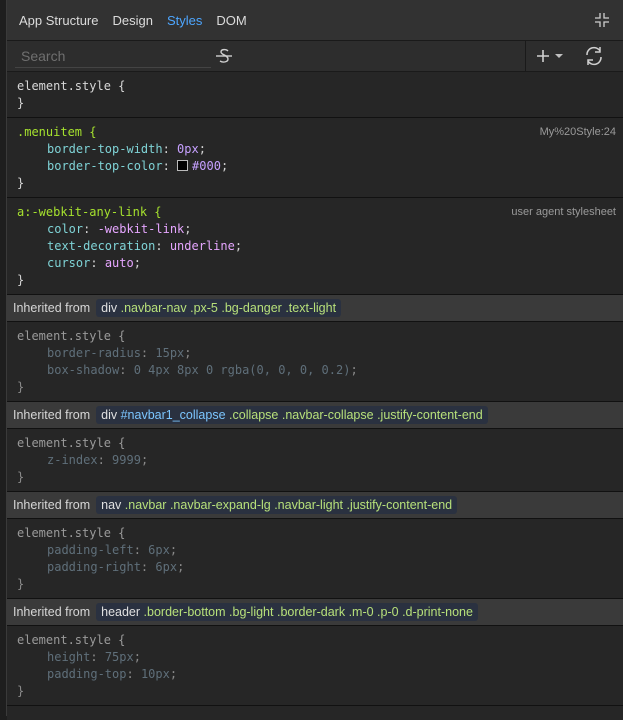  I want to click on color-swatch, so click(183, 165).